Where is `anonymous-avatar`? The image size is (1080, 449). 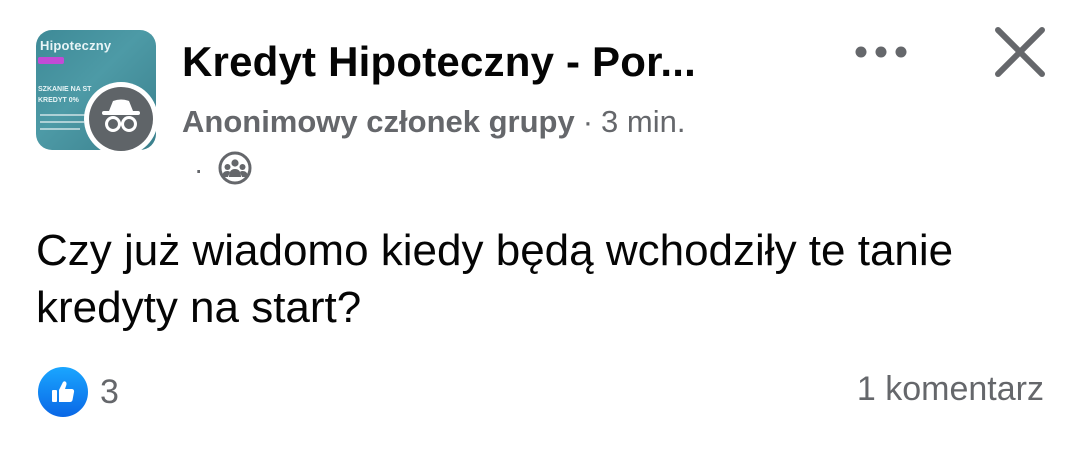 anonymous-avatar is located at coordinates (121, 119).